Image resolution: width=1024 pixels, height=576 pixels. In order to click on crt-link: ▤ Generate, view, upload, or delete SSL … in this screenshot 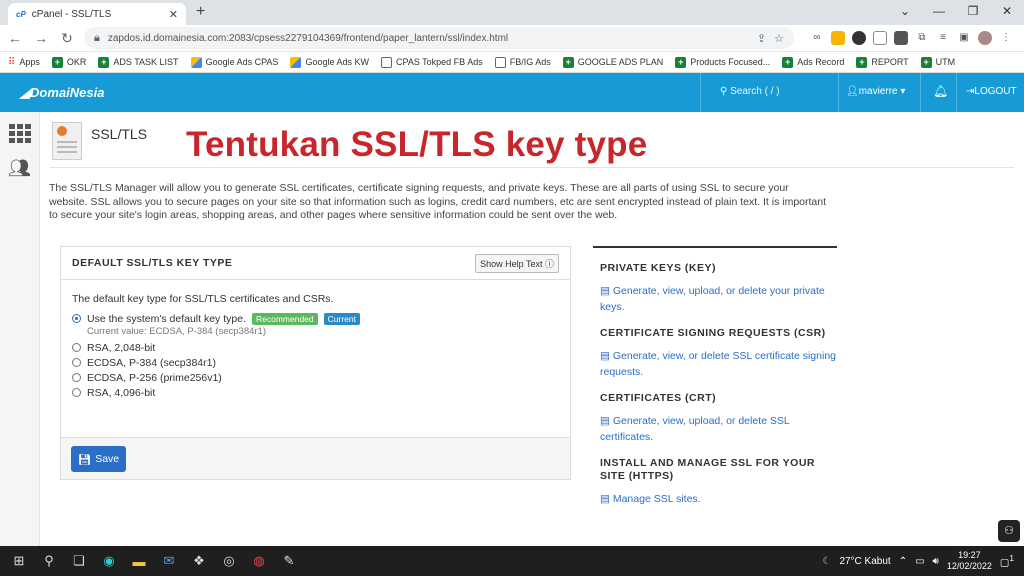, I will do `click(718, 429)`.